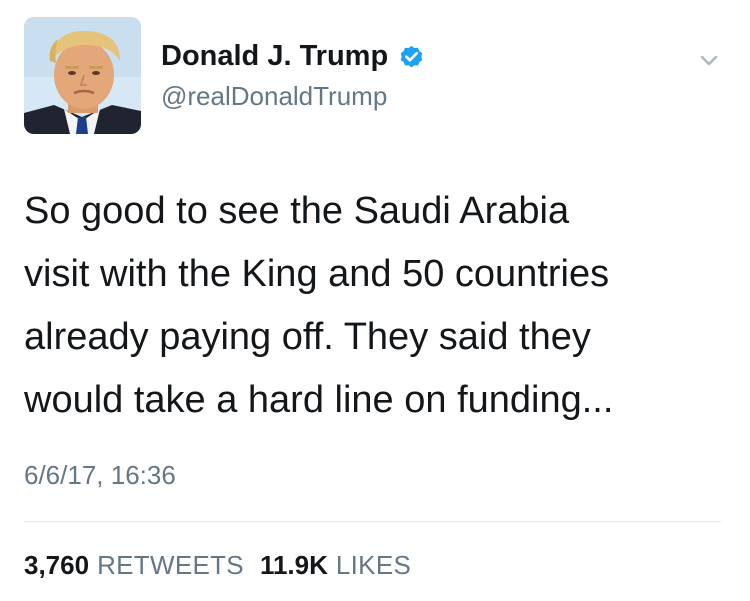 Image resolution: width=750 pixels, height=601 pixels. Describe the element at coordinates (411, 56) in the screenshot. I see `verified-badge-icon` at that location.